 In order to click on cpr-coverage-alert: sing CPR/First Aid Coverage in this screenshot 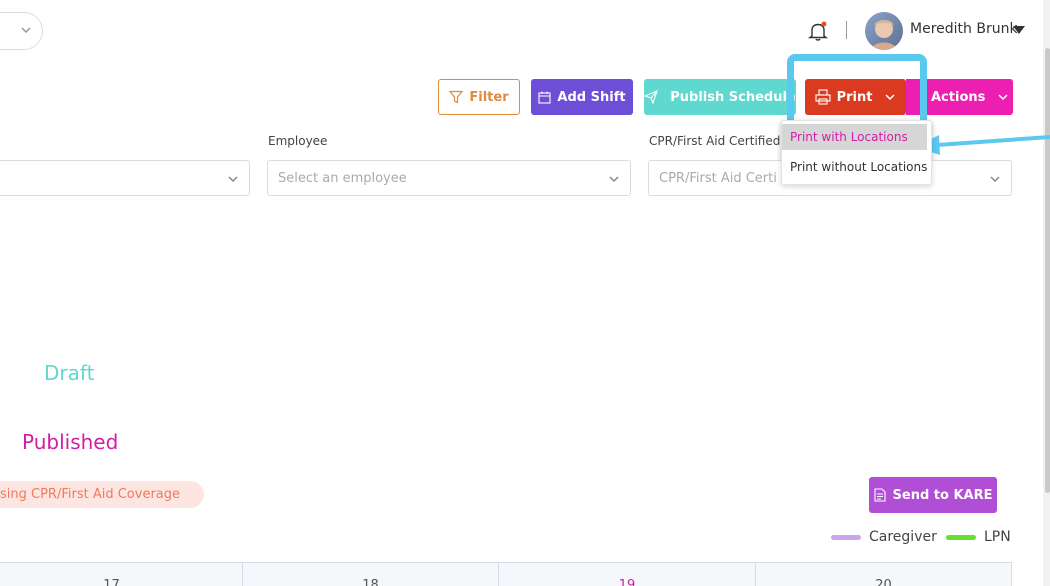, I will do `click(102, 494)`.